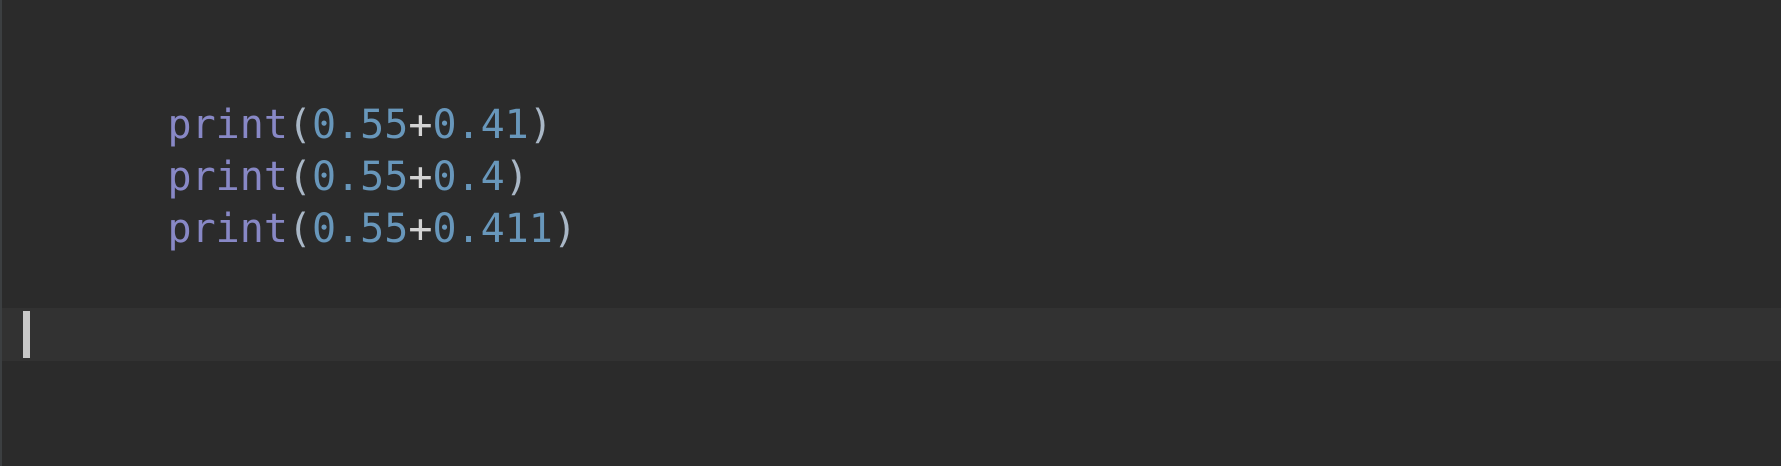  What do you see at coordinates (480, 125) in the screenshot?
I see `number-literal: 0.41` at bounding box center [480, 125].